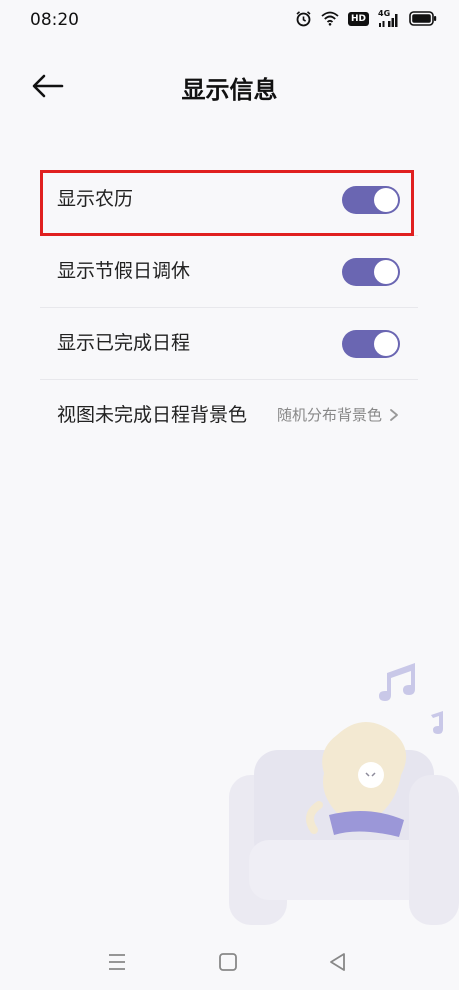 The image size is (459, 990). What do you see at coordinates (358, 18) in the screenshot?
I see `hd-icon: HD` at bounding box center [358, 18].